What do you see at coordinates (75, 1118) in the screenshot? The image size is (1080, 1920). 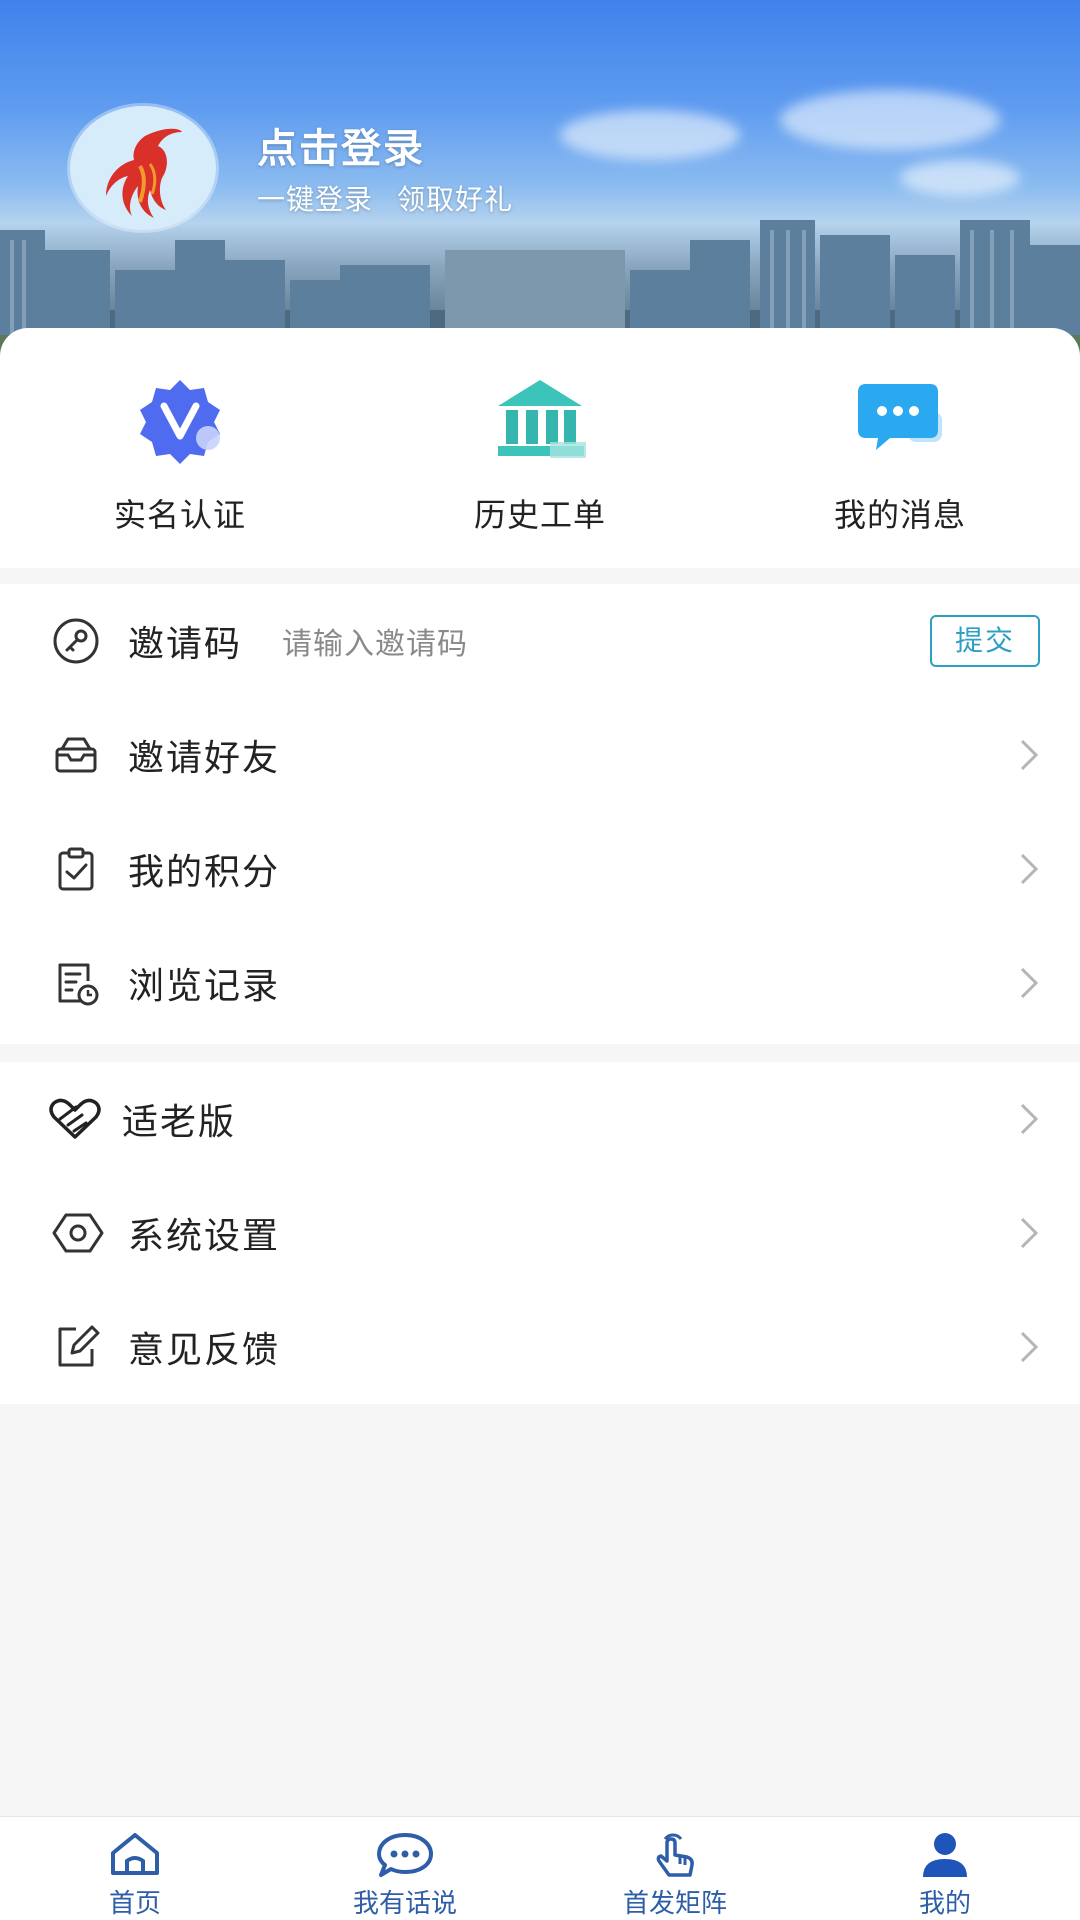 I see `handshake-heart-icon` at bounding box center [75, 1118].